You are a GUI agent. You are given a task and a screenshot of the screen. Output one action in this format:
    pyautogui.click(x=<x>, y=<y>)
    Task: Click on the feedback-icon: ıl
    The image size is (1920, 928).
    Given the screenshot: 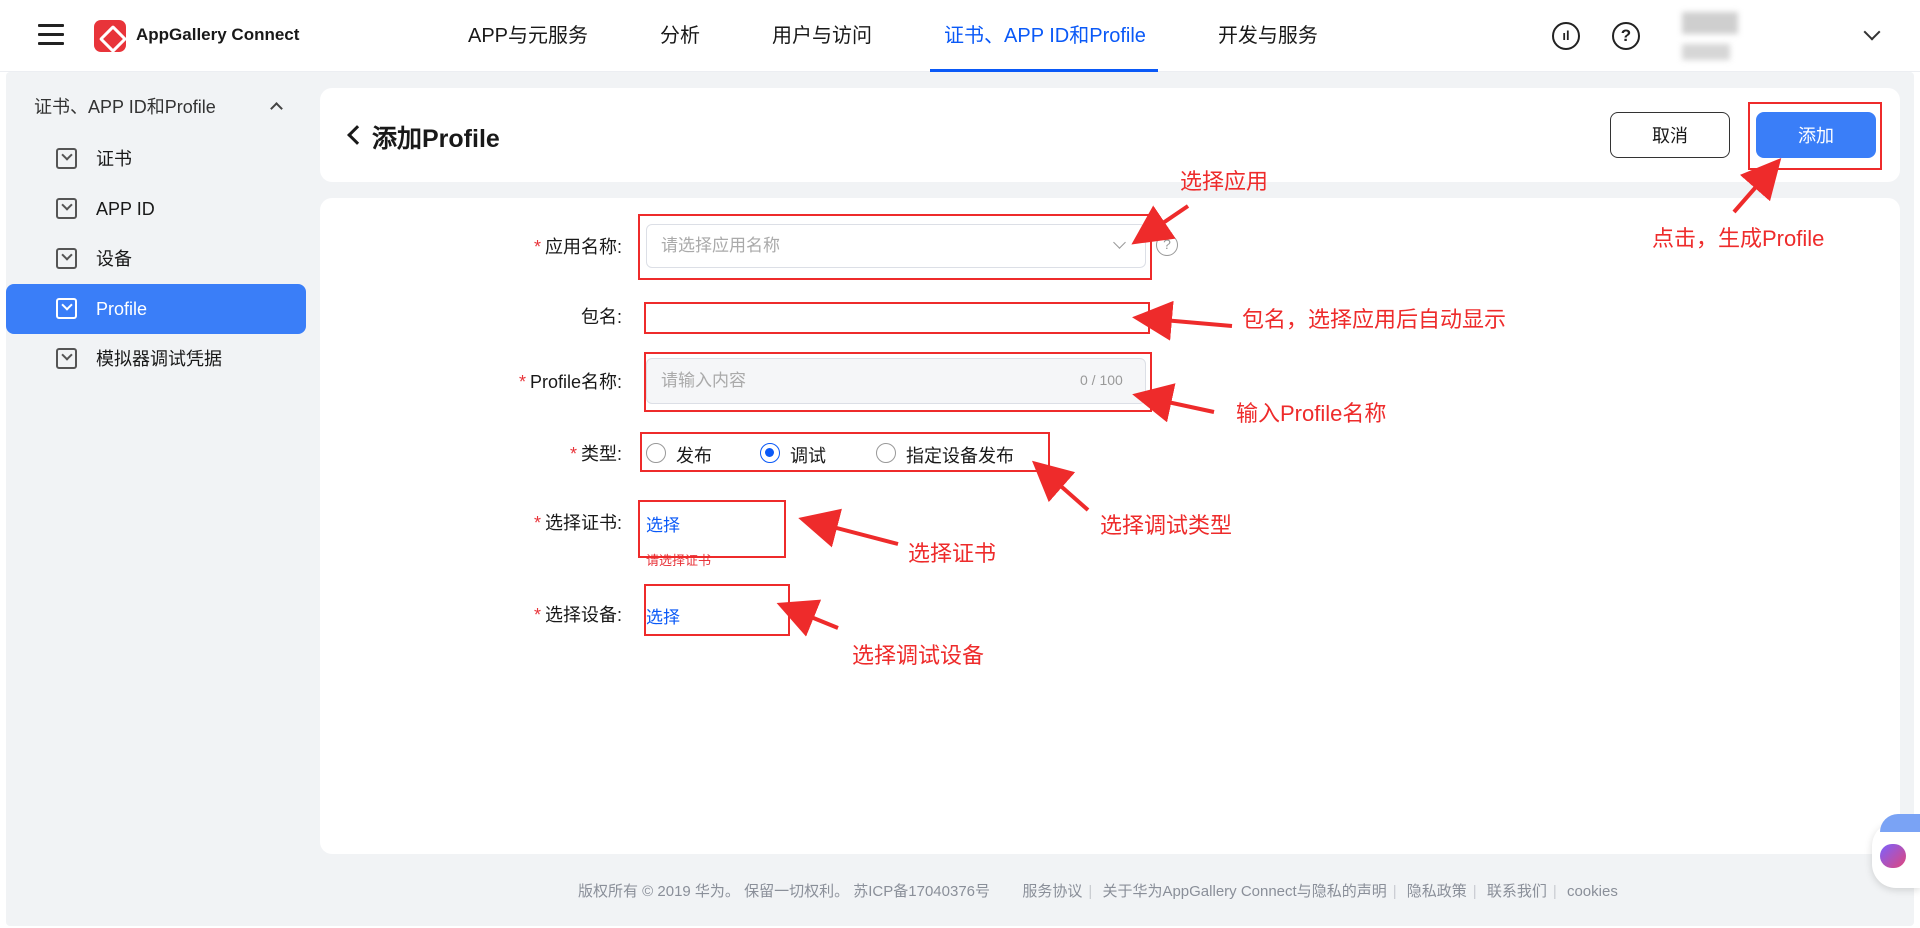 What is the action you would take?
    pyautogui.click(x=1566, y=36)
    